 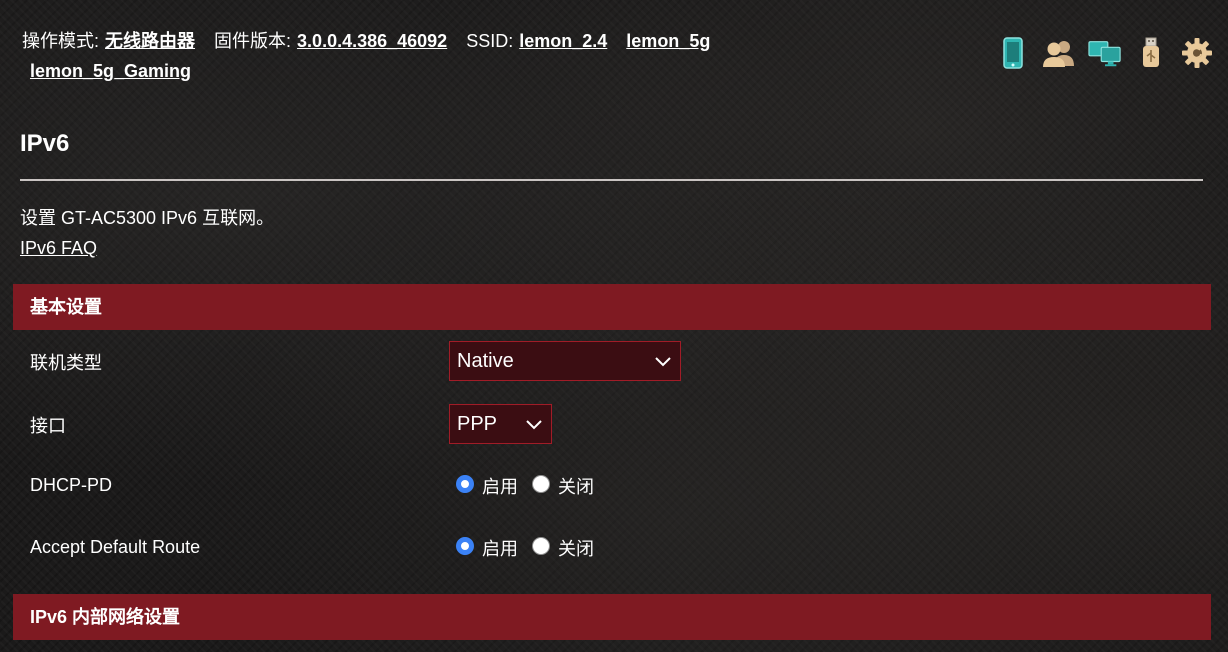 I want to click on accept-default-route-enable-label: 启用, so click(x=500, y=548).